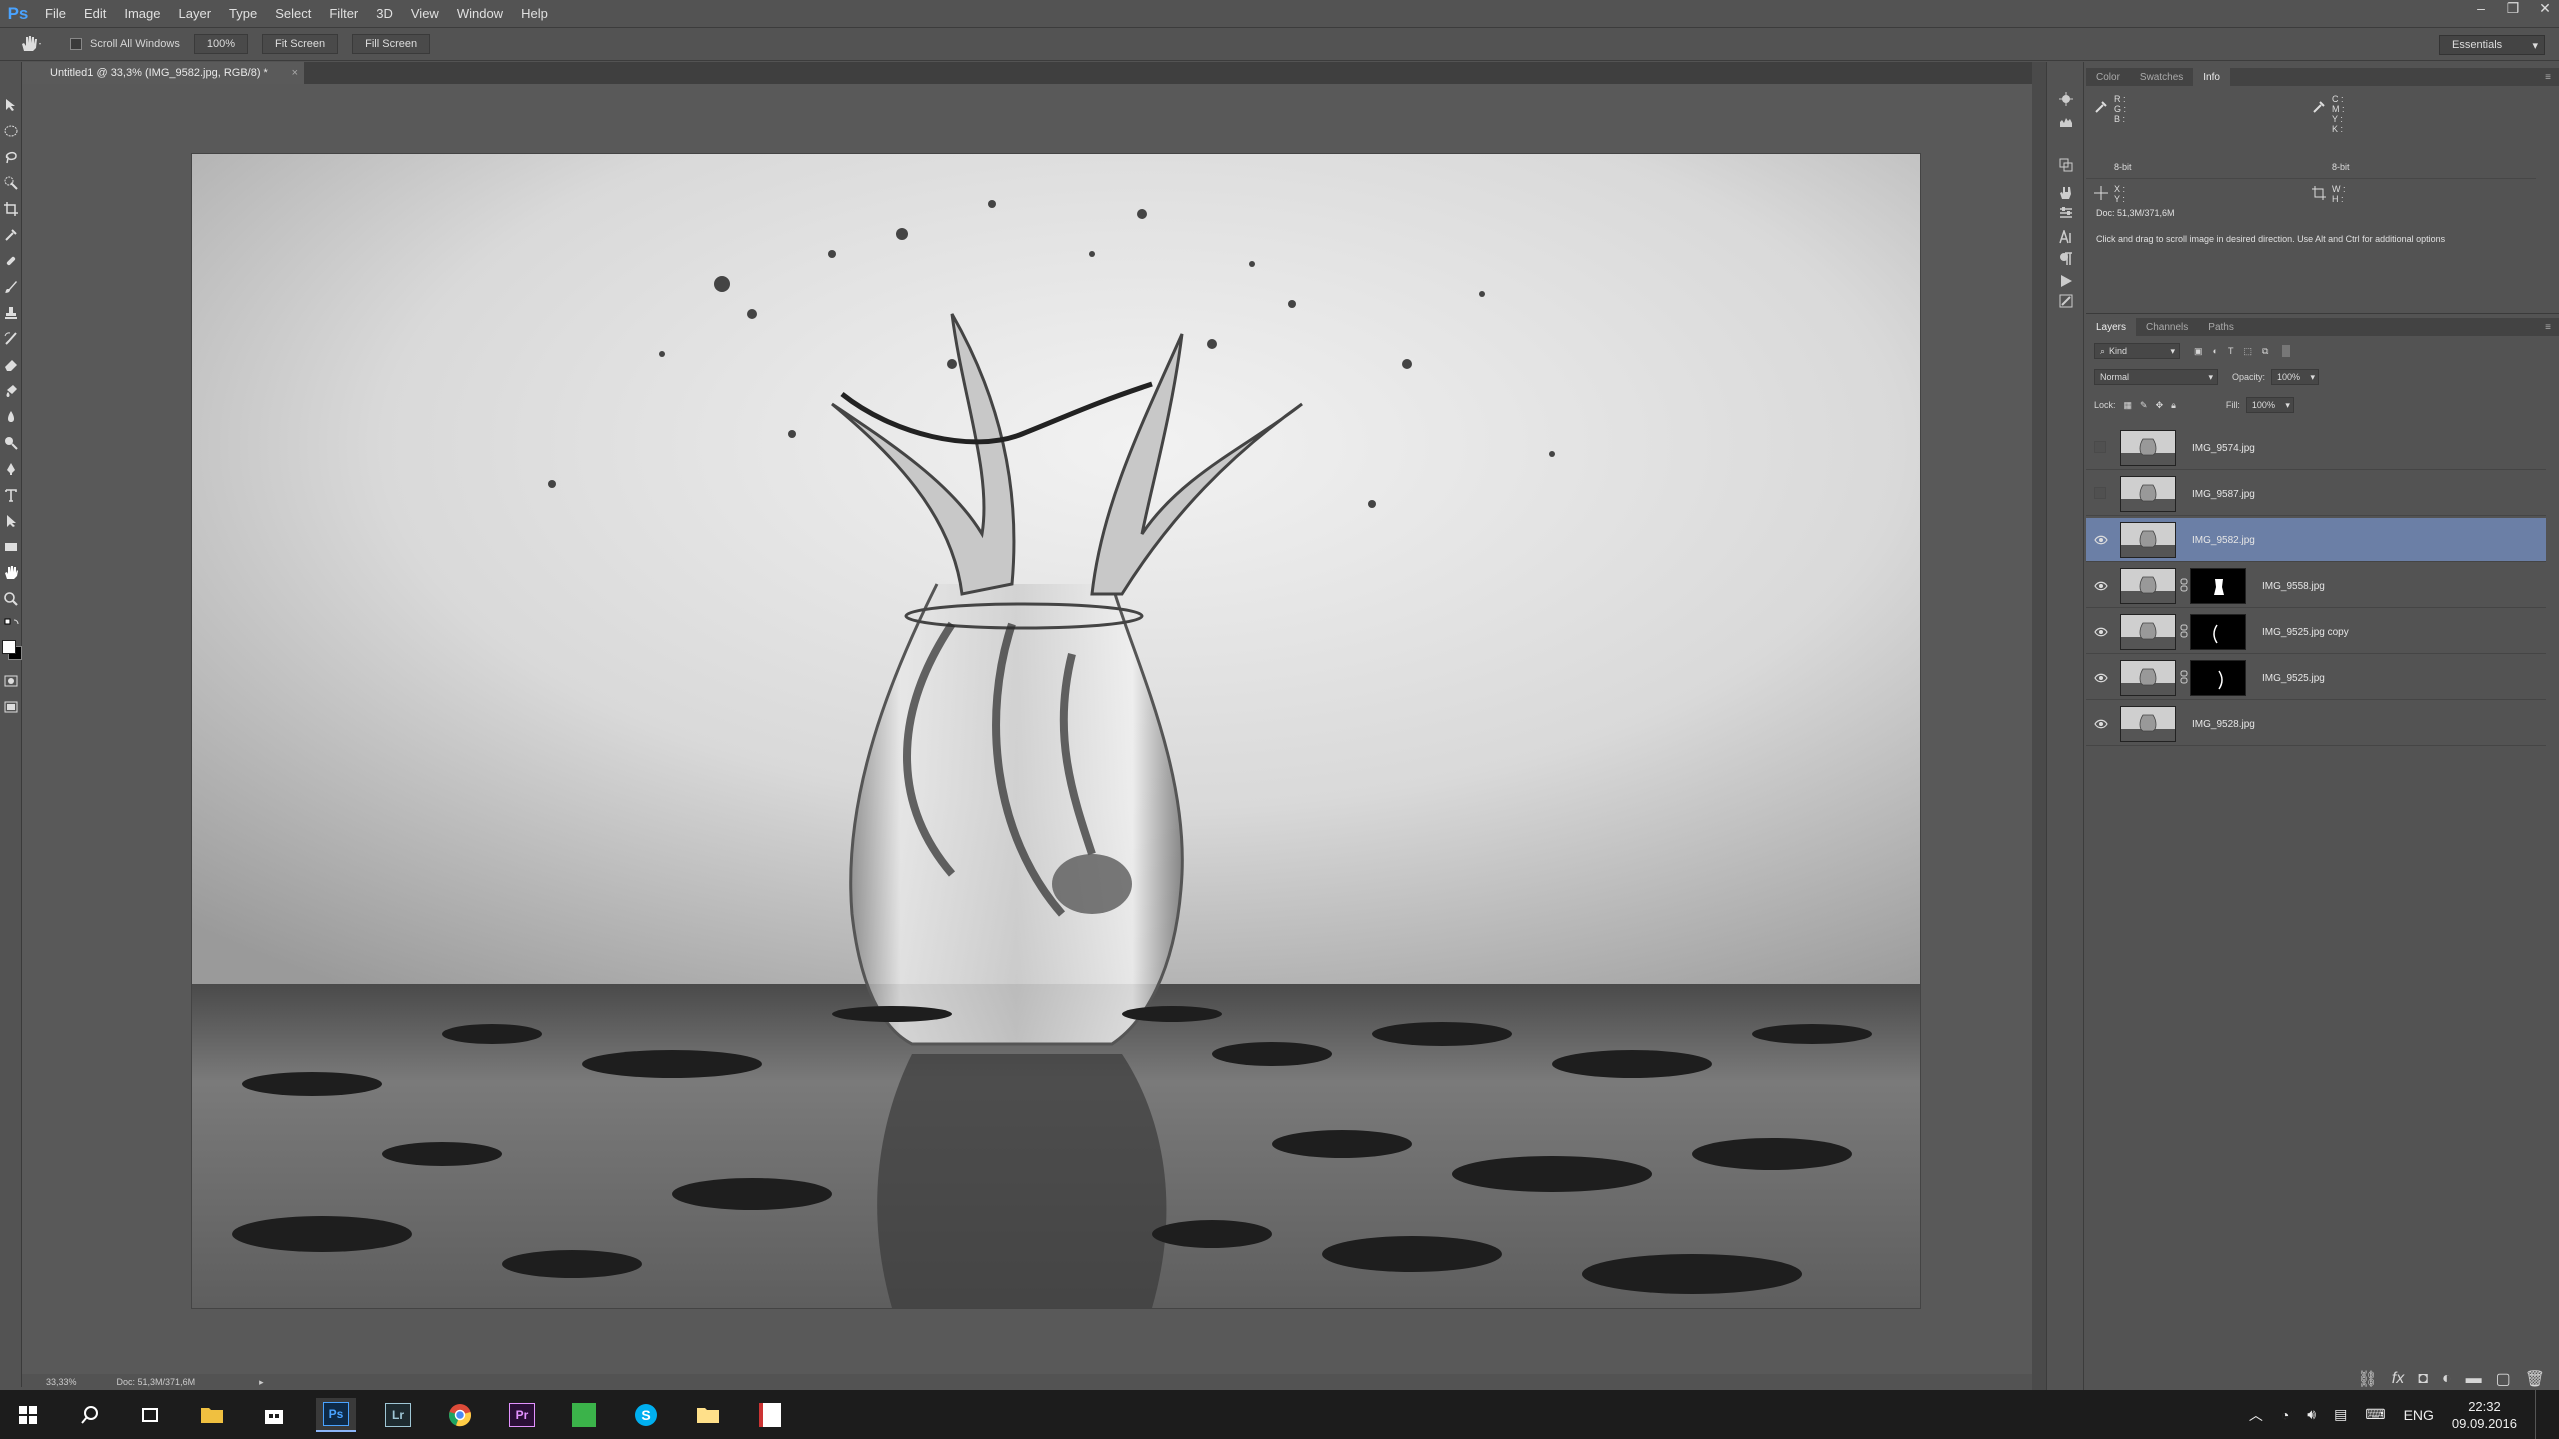  What do you see at coordinates (261, 1382) in the screenshot?
I see `status-menu-arrow-icon: ▸` at bounding box center [261, 1382].